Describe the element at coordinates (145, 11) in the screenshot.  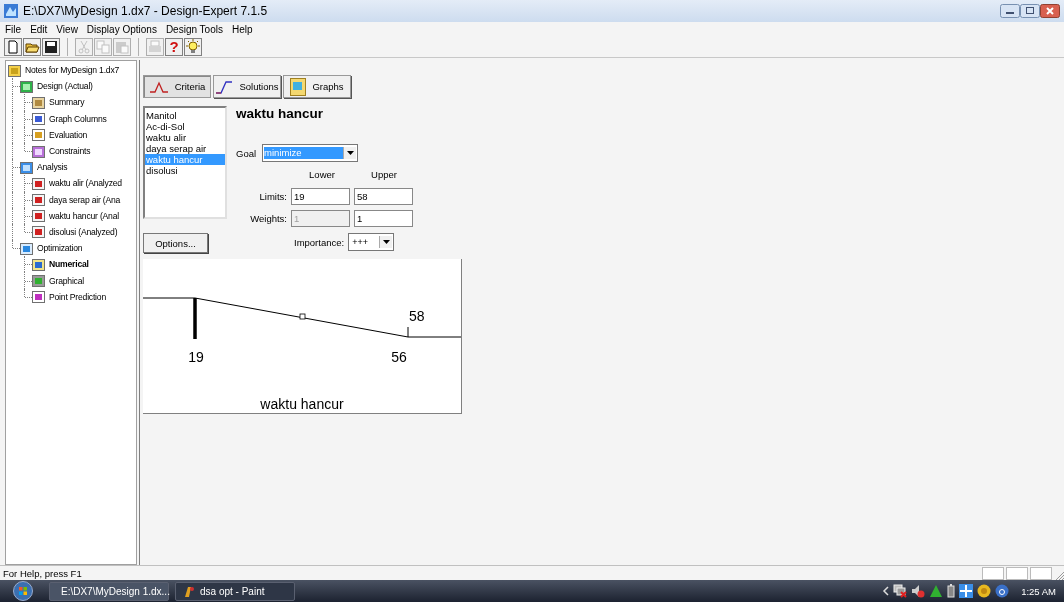
I see `window-title: E:\DX7\MyDesign 1.dx7 - Design-Expert 7.1.5` at that location.